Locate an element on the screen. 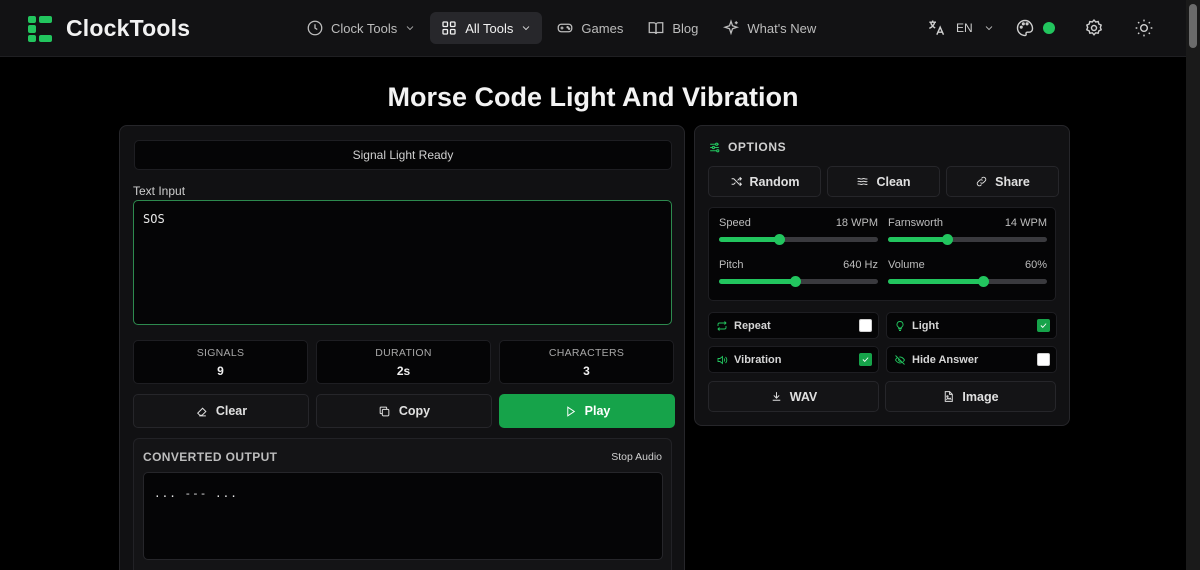  clean-button: Clean is located at coordinates (883, 181).